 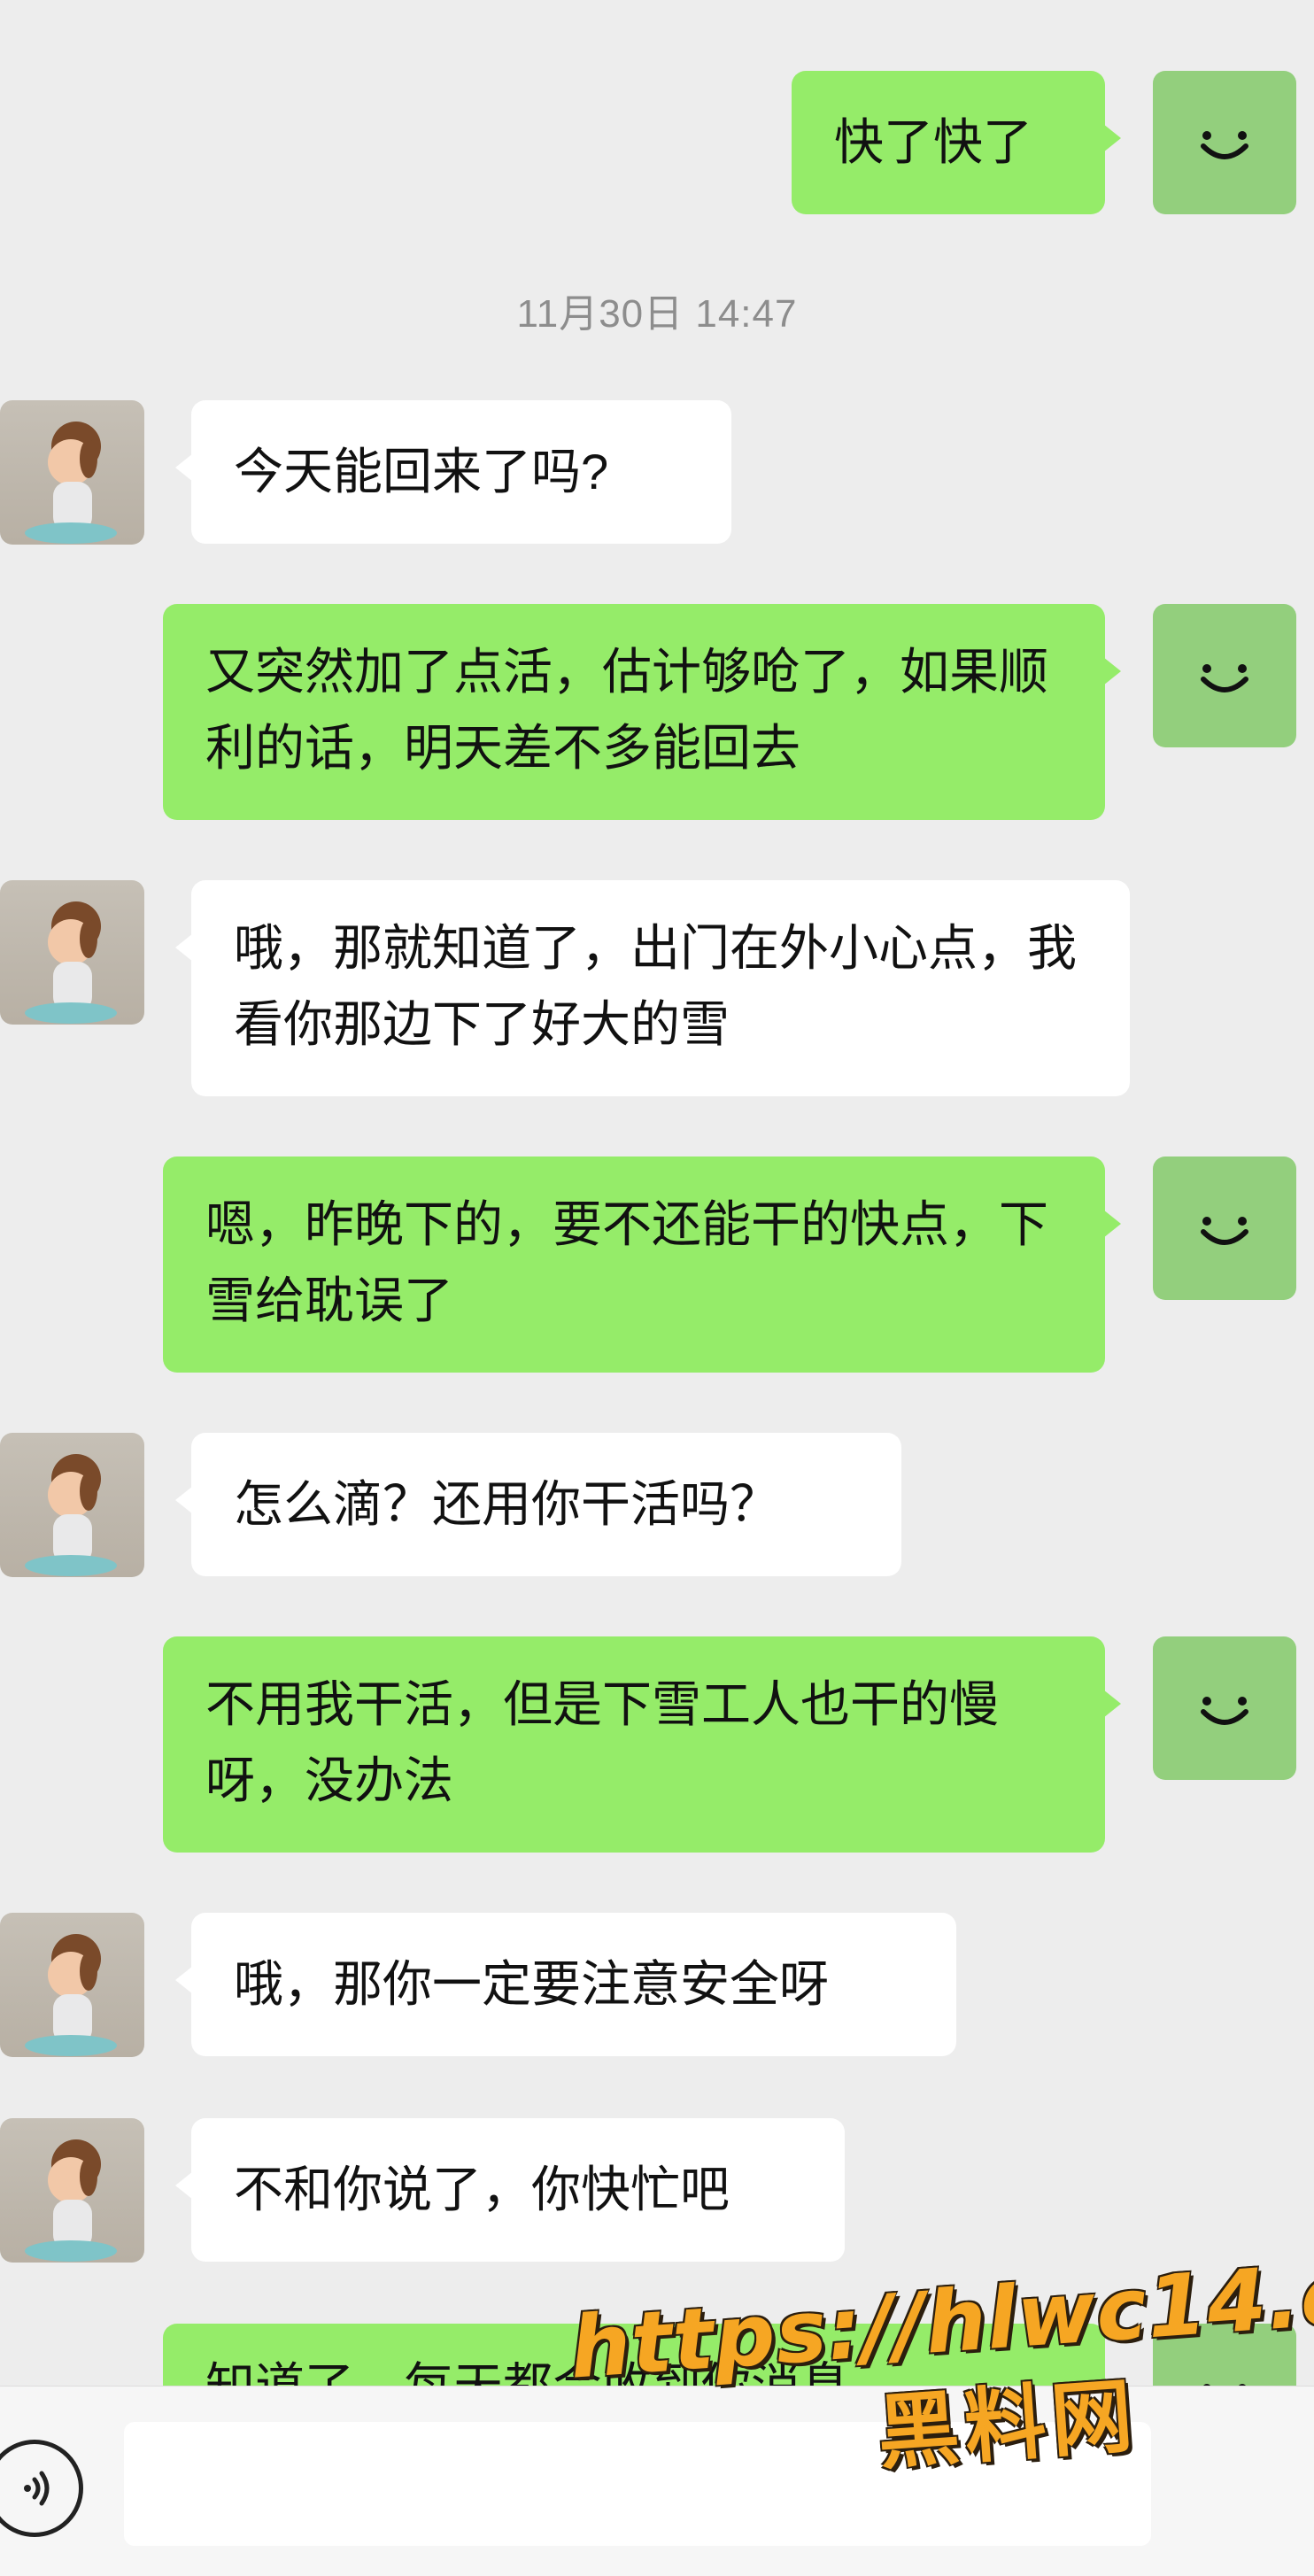 What do you see at coordinates (565, 1985) in the screenshot?
I see `message-bubble-peer: 哦，那你一定要注意安全呀` at bounding box center [565, 1985].